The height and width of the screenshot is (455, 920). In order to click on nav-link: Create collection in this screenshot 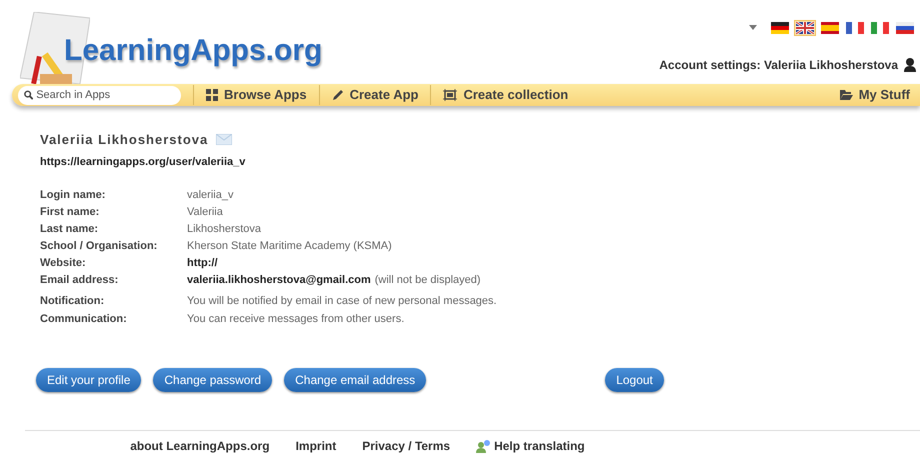, I will do `click(505, 95)`.